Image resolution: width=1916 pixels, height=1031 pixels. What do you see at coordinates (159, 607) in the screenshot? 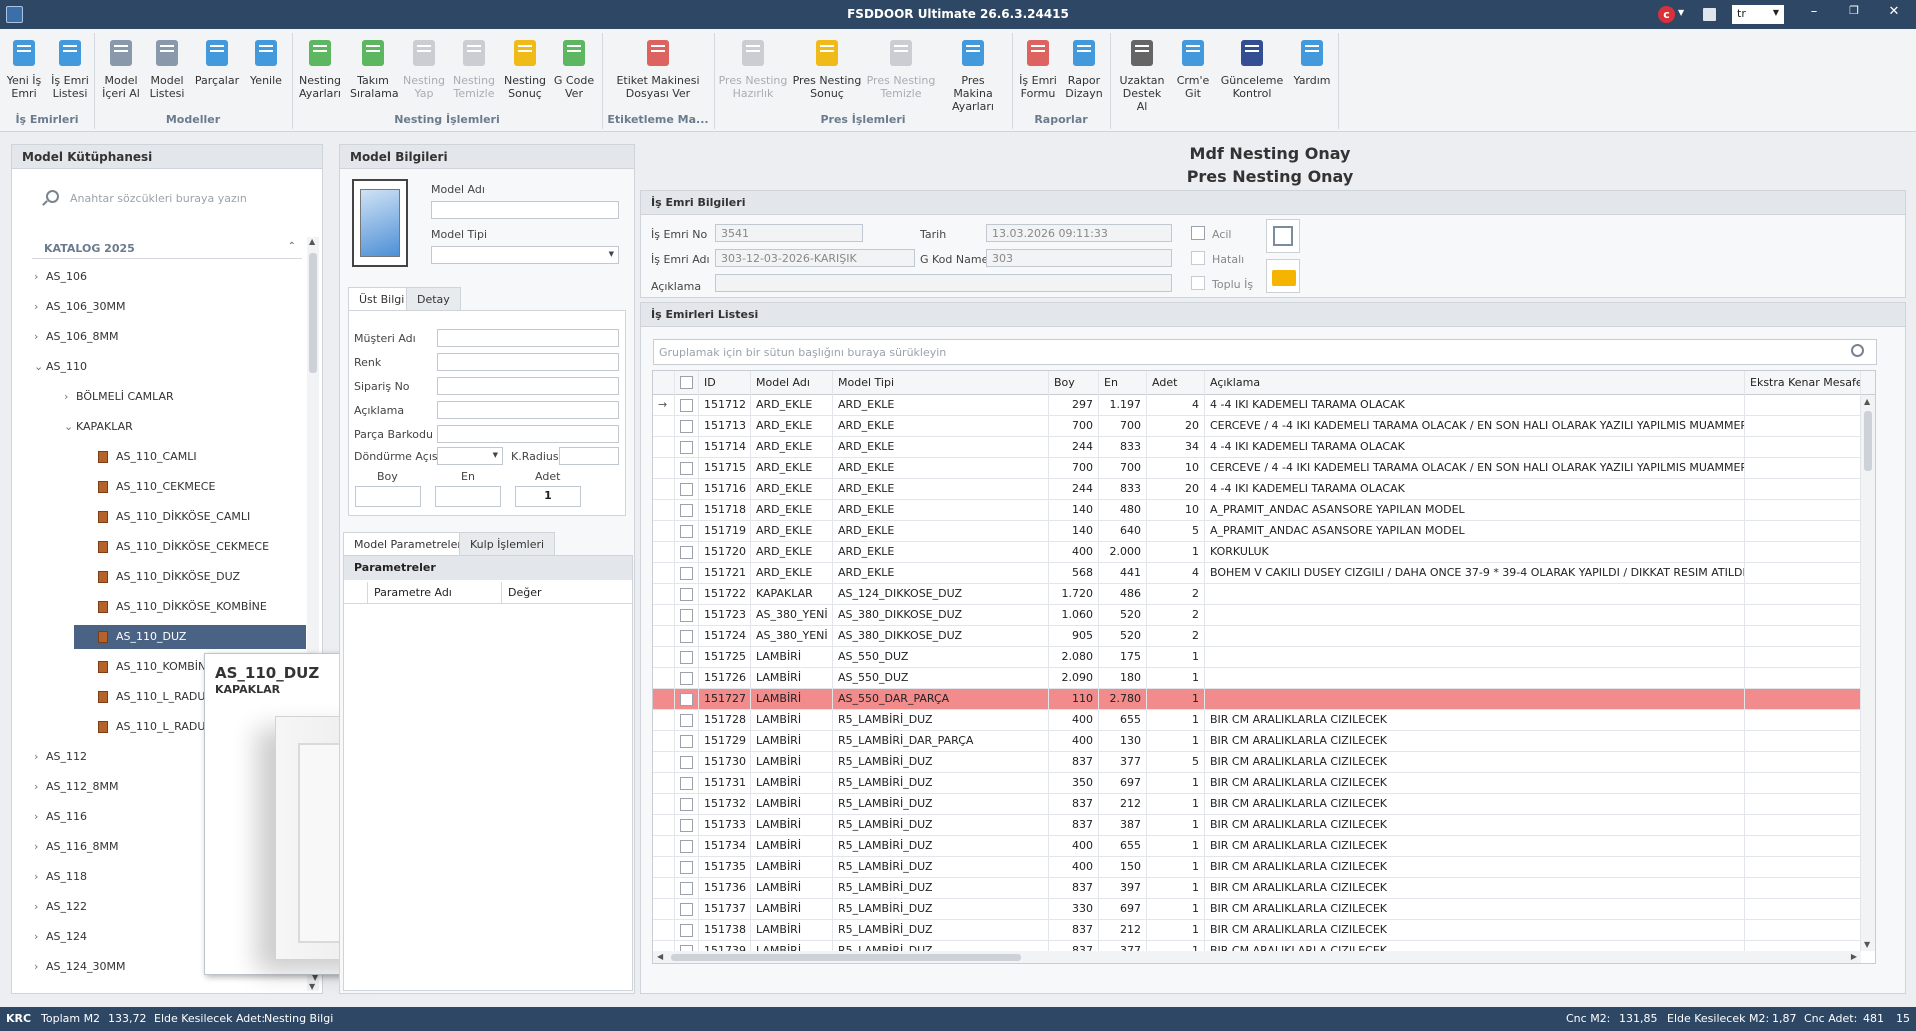
I see `tree-item: AS_110_DİKKÖSE_KOMBİNE` at bounding box center [159, 607].